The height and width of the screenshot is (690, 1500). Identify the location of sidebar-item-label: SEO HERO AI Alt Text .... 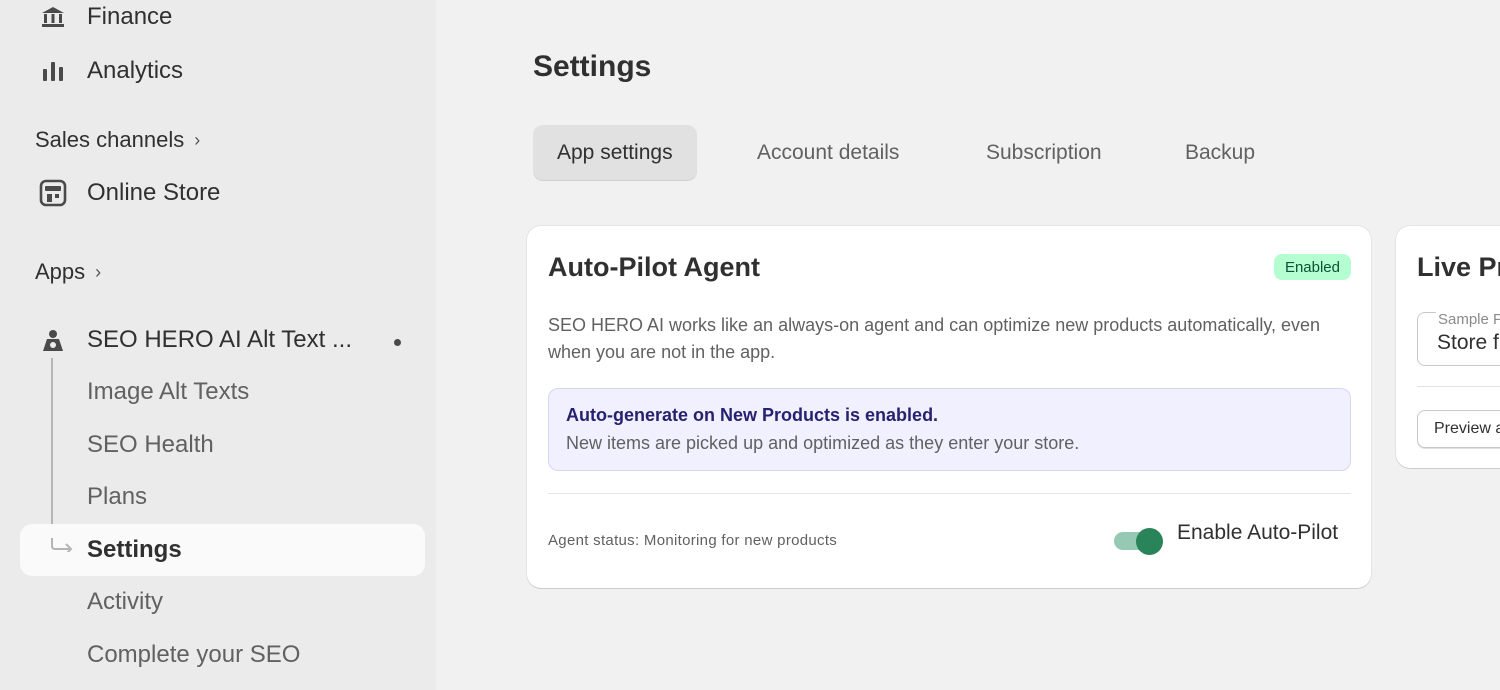
(219, 339).